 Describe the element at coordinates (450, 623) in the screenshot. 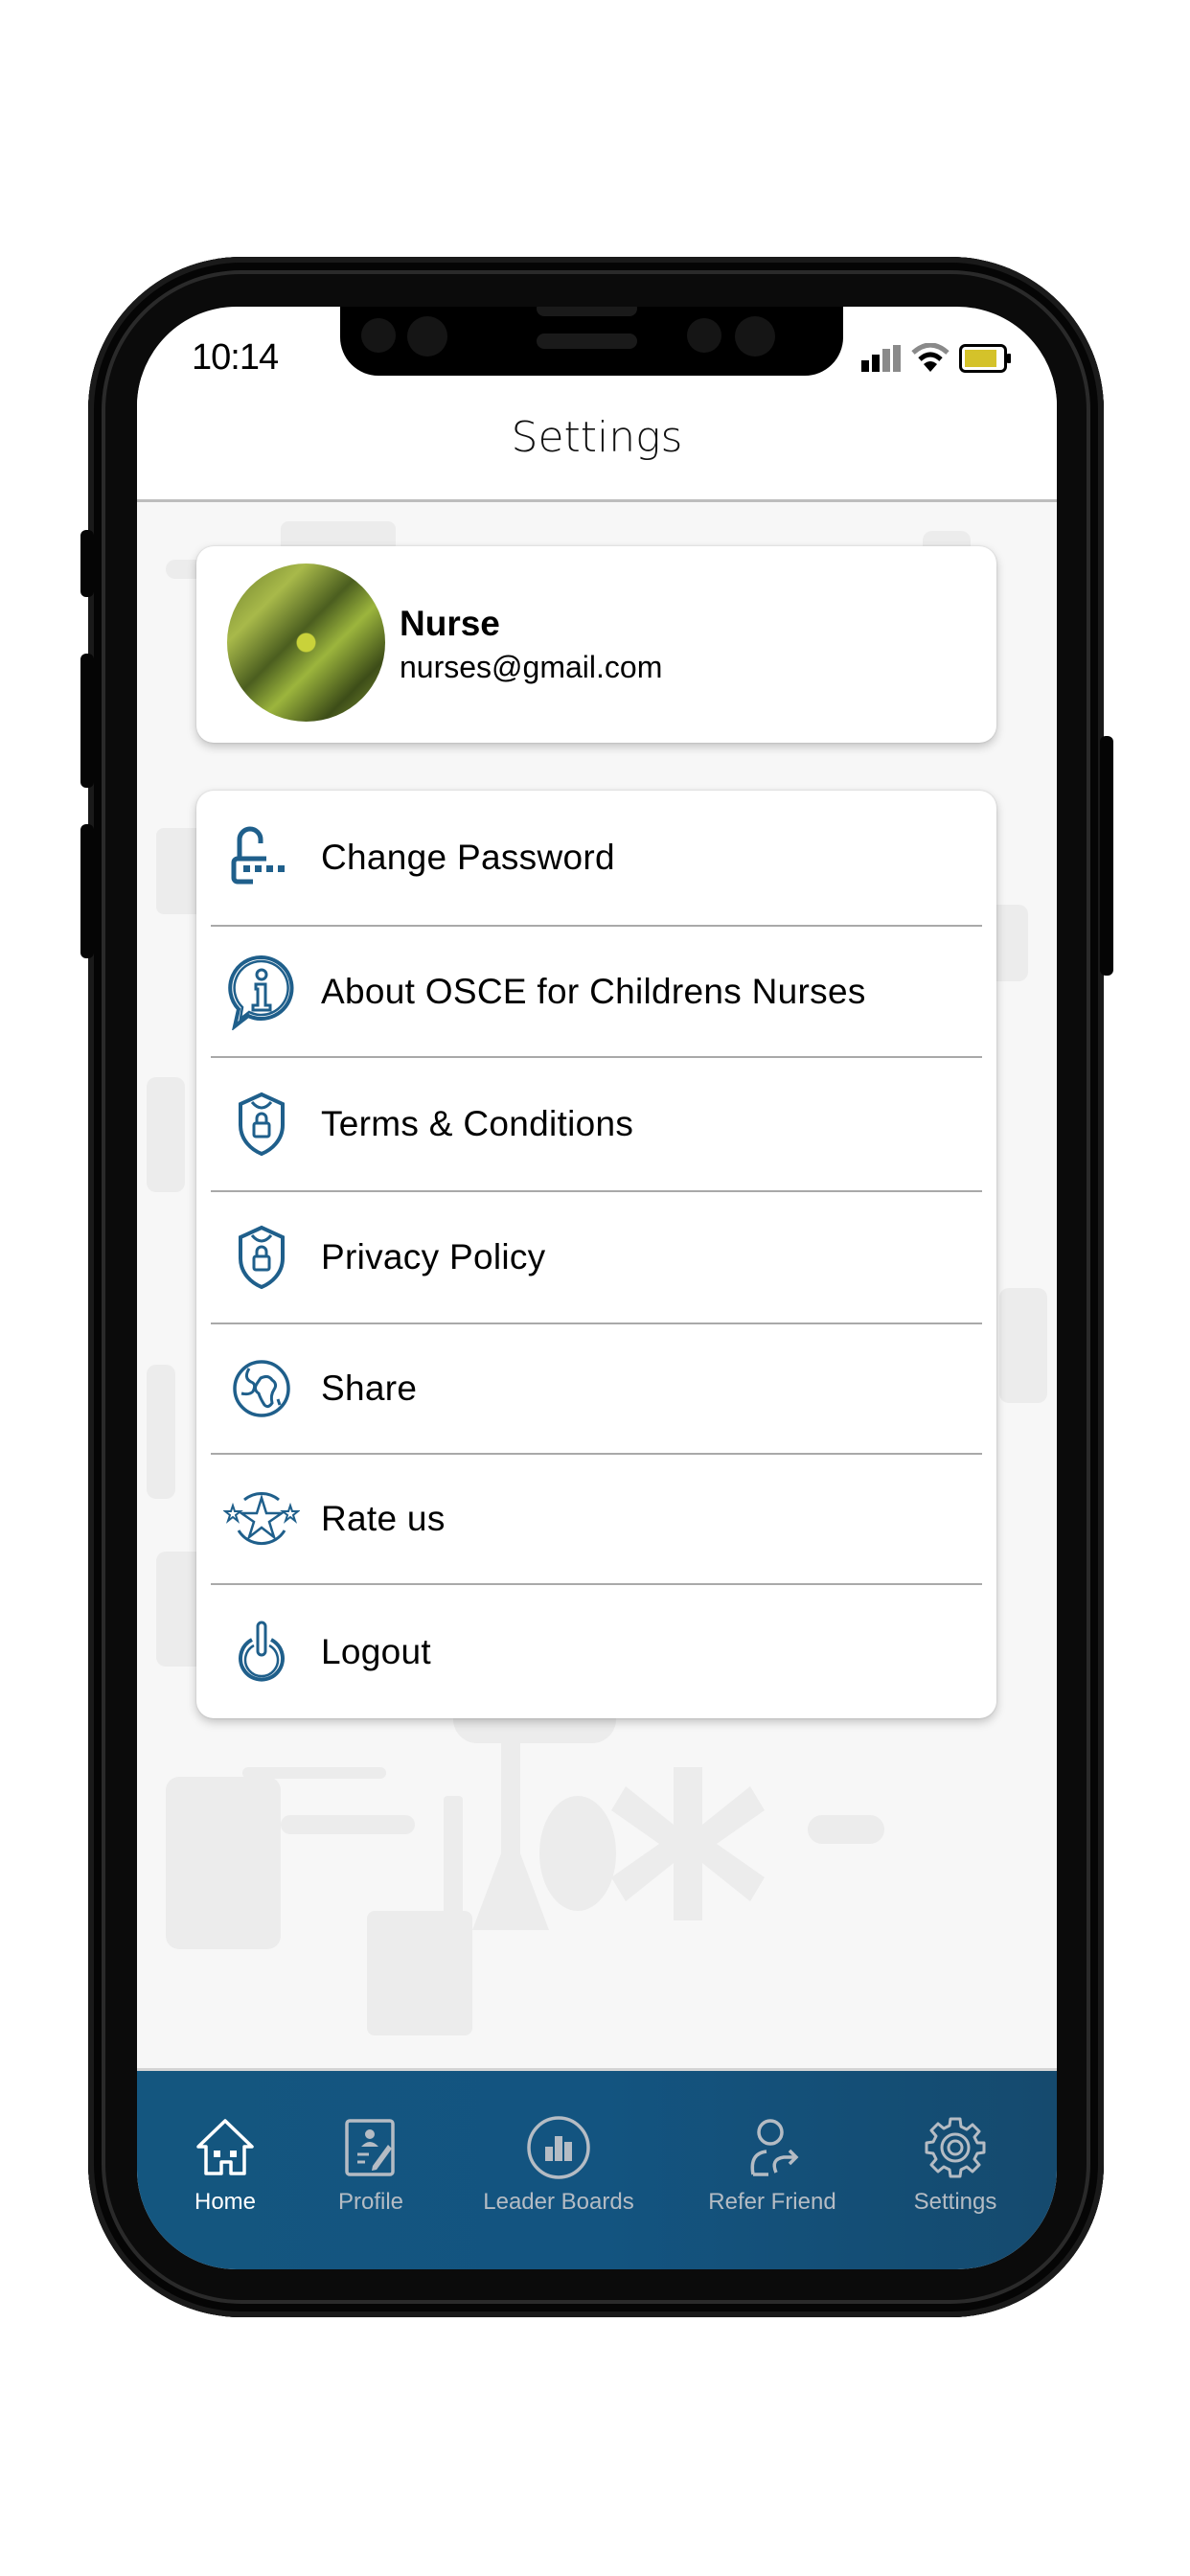

I see `profile-name: Nurse` at that location.